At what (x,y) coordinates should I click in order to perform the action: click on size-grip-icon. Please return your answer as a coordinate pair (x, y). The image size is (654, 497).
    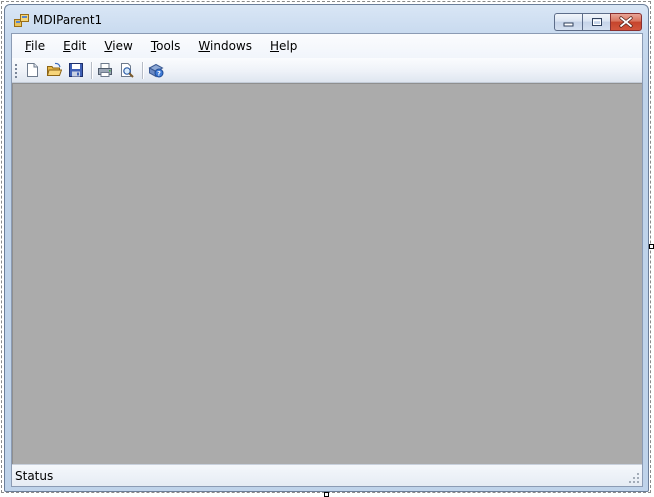
    Looking at the image, I should click on (634, 478).